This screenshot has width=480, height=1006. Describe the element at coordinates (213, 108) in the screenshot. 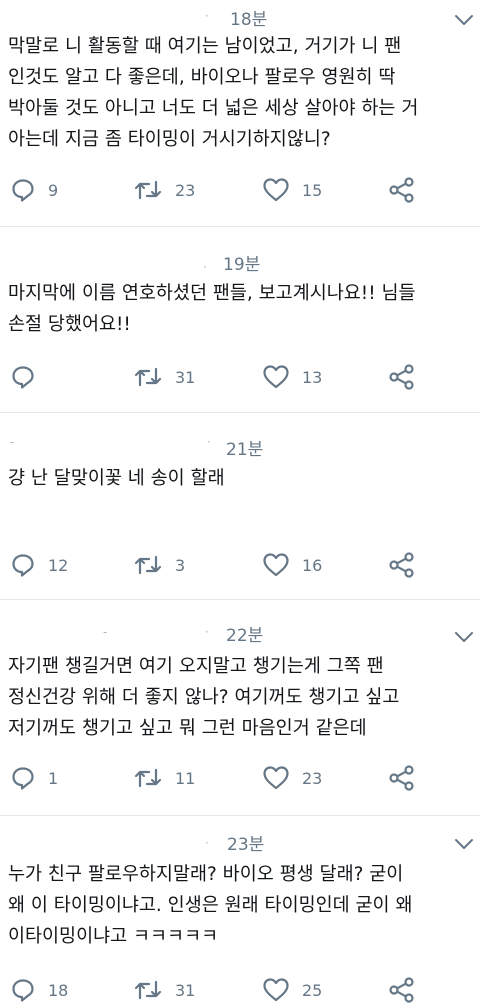

I see `tweet-line: 박아둘 것도 아니고 너도 더 넓은 세상 살아야 하는 거` at that location.